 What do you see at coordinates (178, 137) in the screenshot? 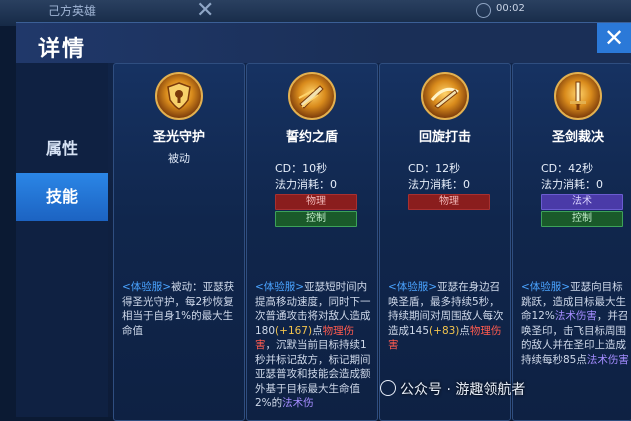
I see `skill-name: 圣光守护` at bounding box center [178, 137].